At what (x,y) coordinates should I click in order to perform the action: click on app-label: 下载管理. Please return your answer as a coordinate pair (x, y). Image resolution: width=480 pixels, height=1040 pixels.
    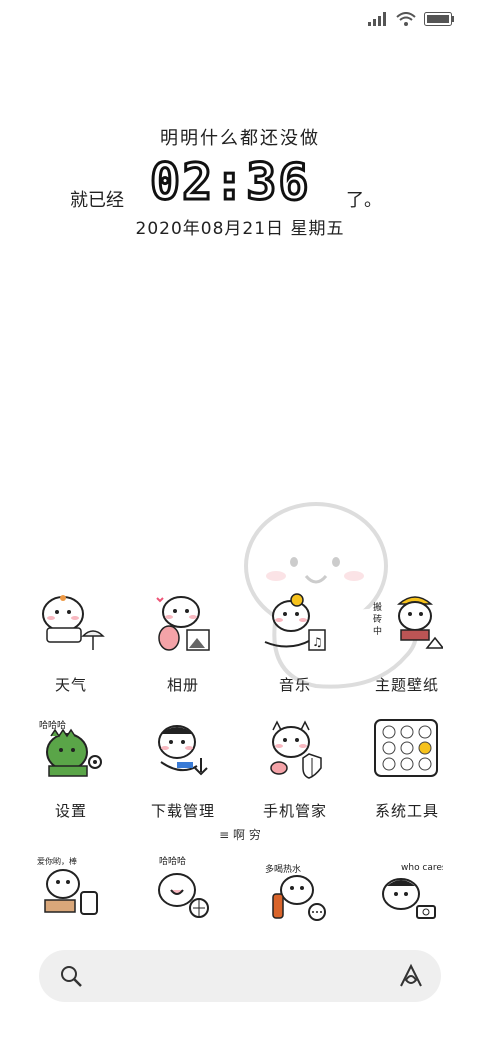
    Looking at the image, I should click on (182, 811).